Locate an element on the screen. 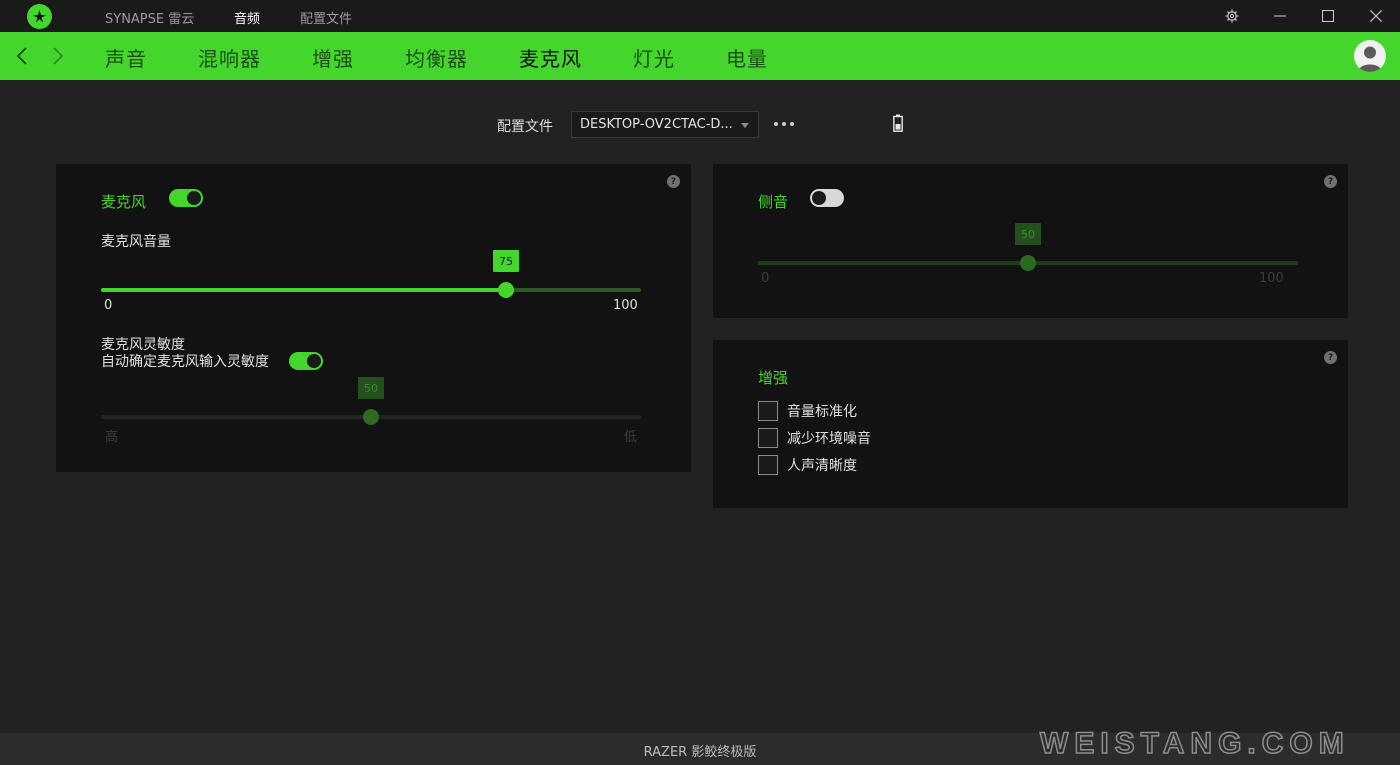 This screenshot has height=765, width=1400. tab-equalizer: 均衡器 is located at coordinates (436, 57).